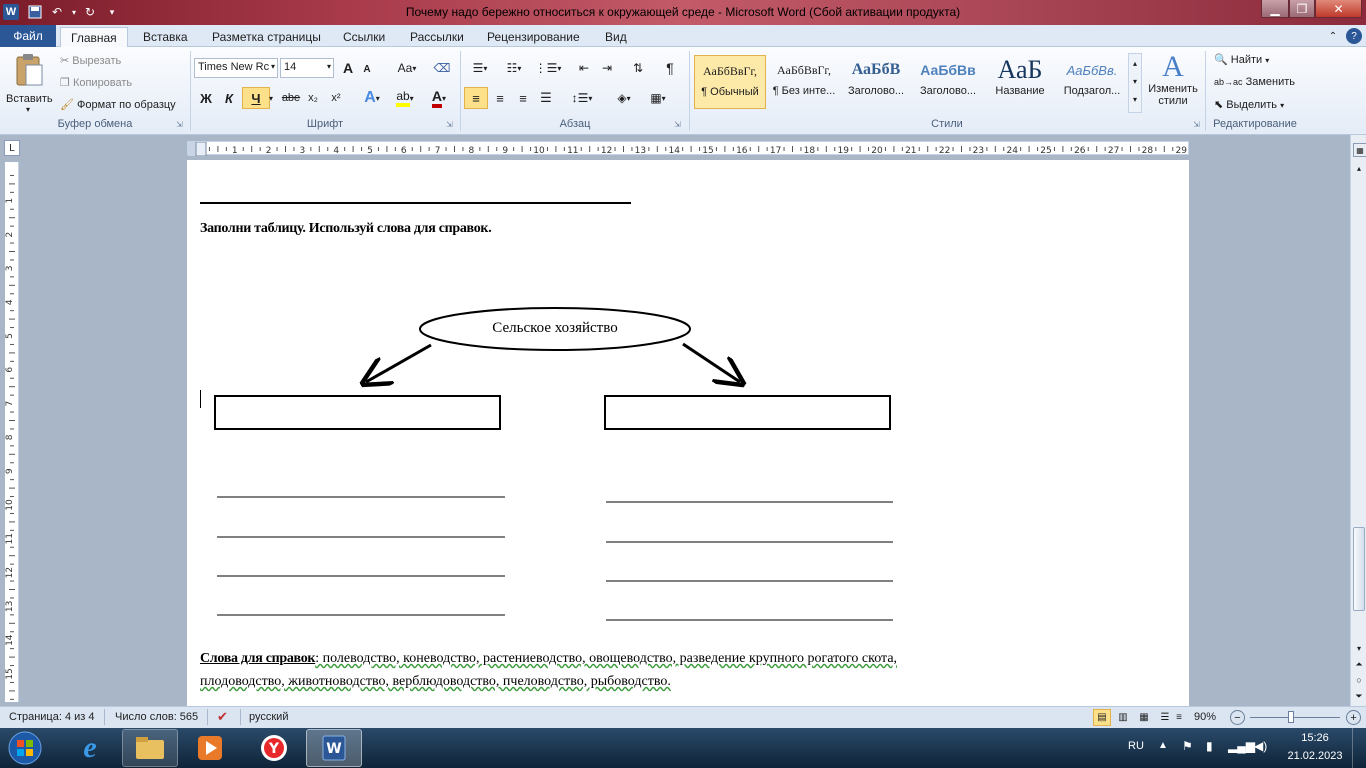 Image resolution: width=1366 pixels, height=768 pixels. What do you see at coordinates (1144, 717) in the screenshot?
I see `web-layout-icon: ▦` at bounding box center [1144, 717].